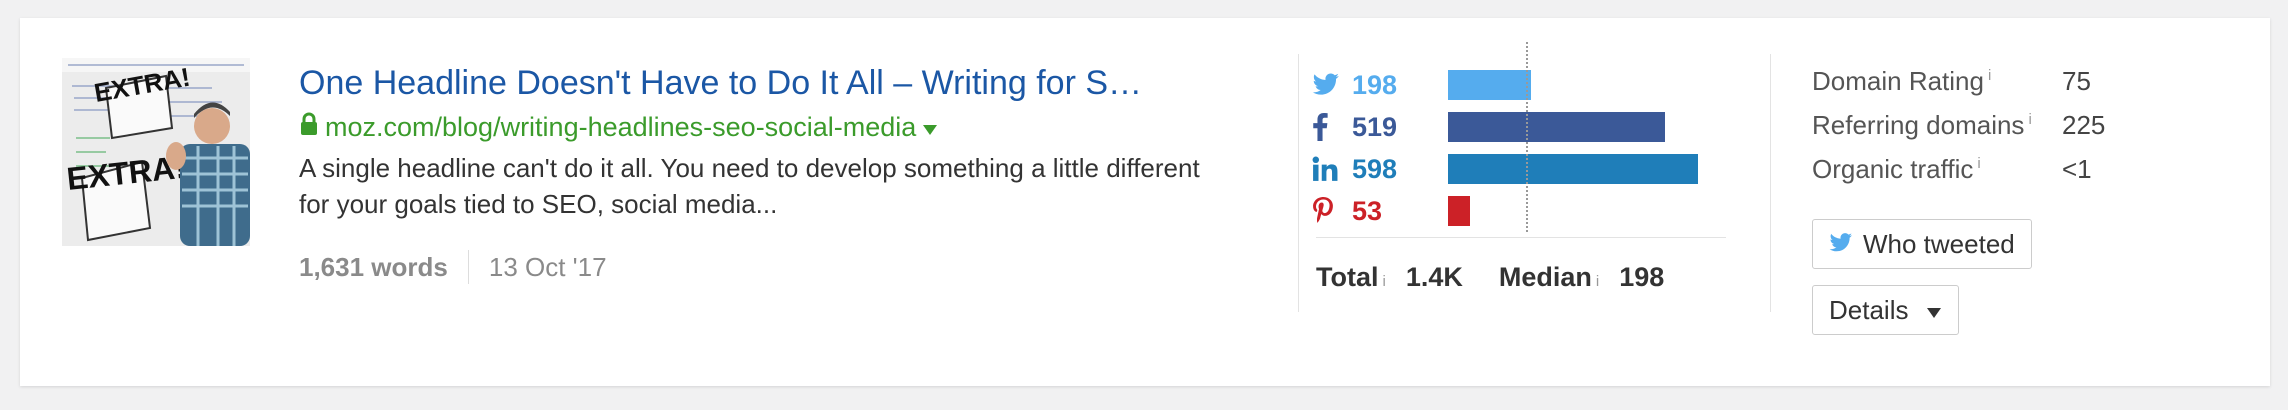 Image resolution: width=2288 pixels, height=410 pixels. I want to click on who-tweeted-button: Who tweeted, so click(1922, 244).